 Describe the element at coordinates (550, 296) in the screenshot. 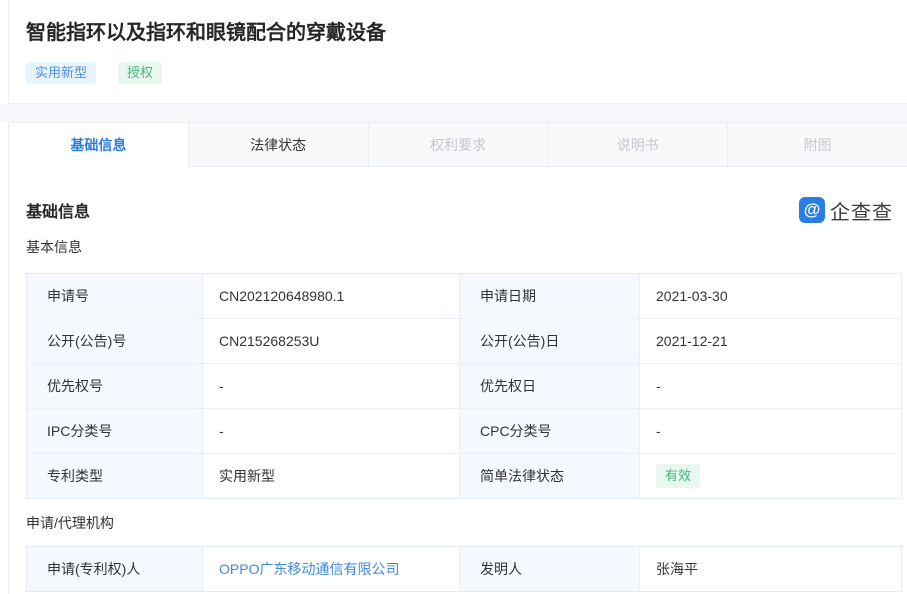

I see `field-label: 申请日期` at that location.